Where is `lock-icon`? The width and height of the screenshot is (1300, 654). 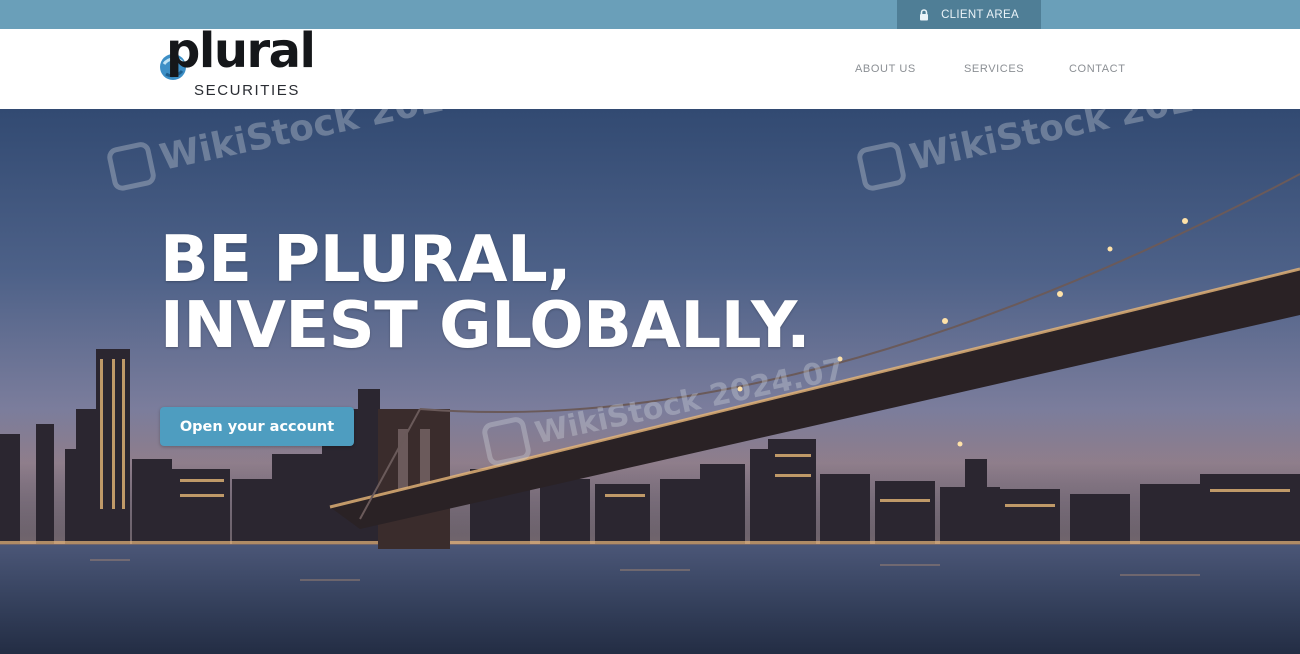
lock-icon is located at coordinates (924, 14).